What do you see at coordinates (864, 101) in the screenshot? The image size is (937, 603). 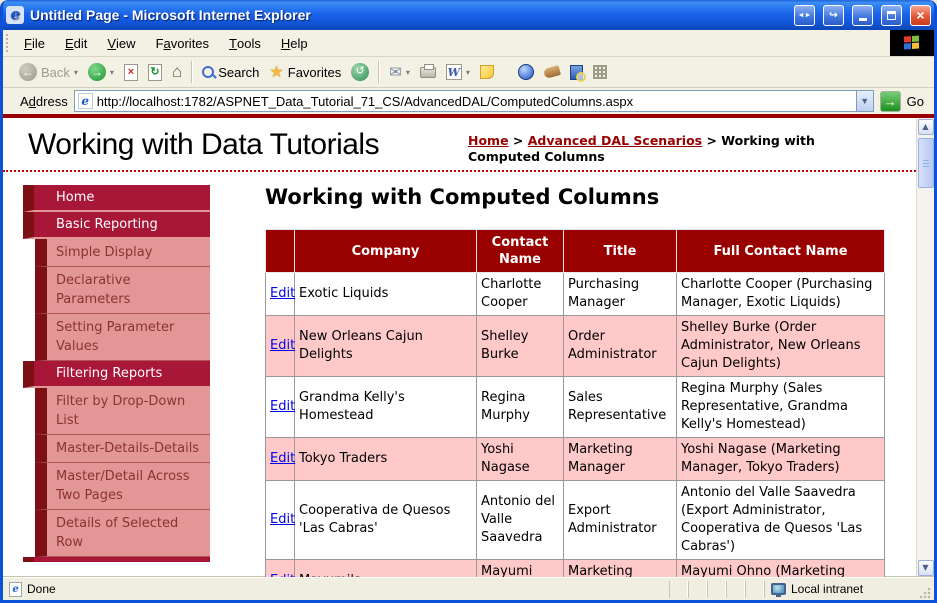 I see `address-dropdown-button: ▼` at bounding box center [864, 101].